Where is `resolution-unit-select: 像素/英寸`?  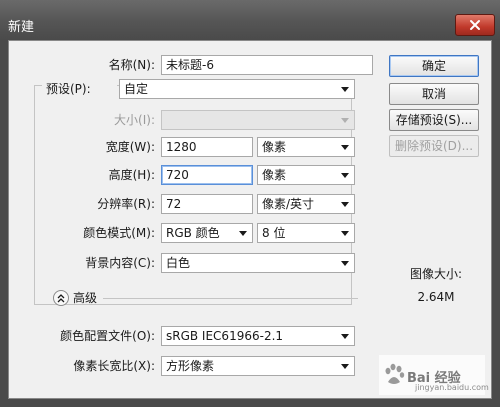 resolution-unit-select: 像素/英寸 is located at coordinates (306, 204).